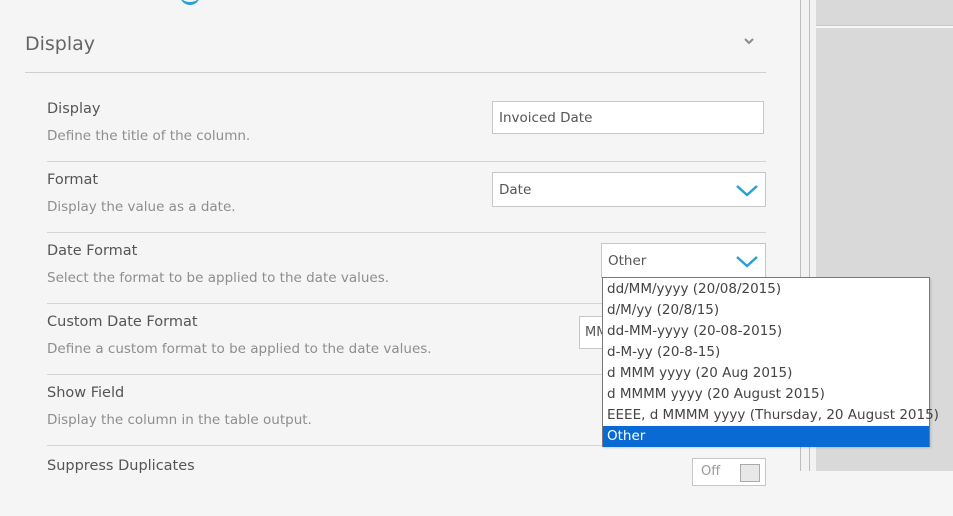 This screenshot has height=516, width=953. What do you see at coordinates (750, 473) in the screenshot?
I see `toggle-knob` at bounding box center [750, 473].